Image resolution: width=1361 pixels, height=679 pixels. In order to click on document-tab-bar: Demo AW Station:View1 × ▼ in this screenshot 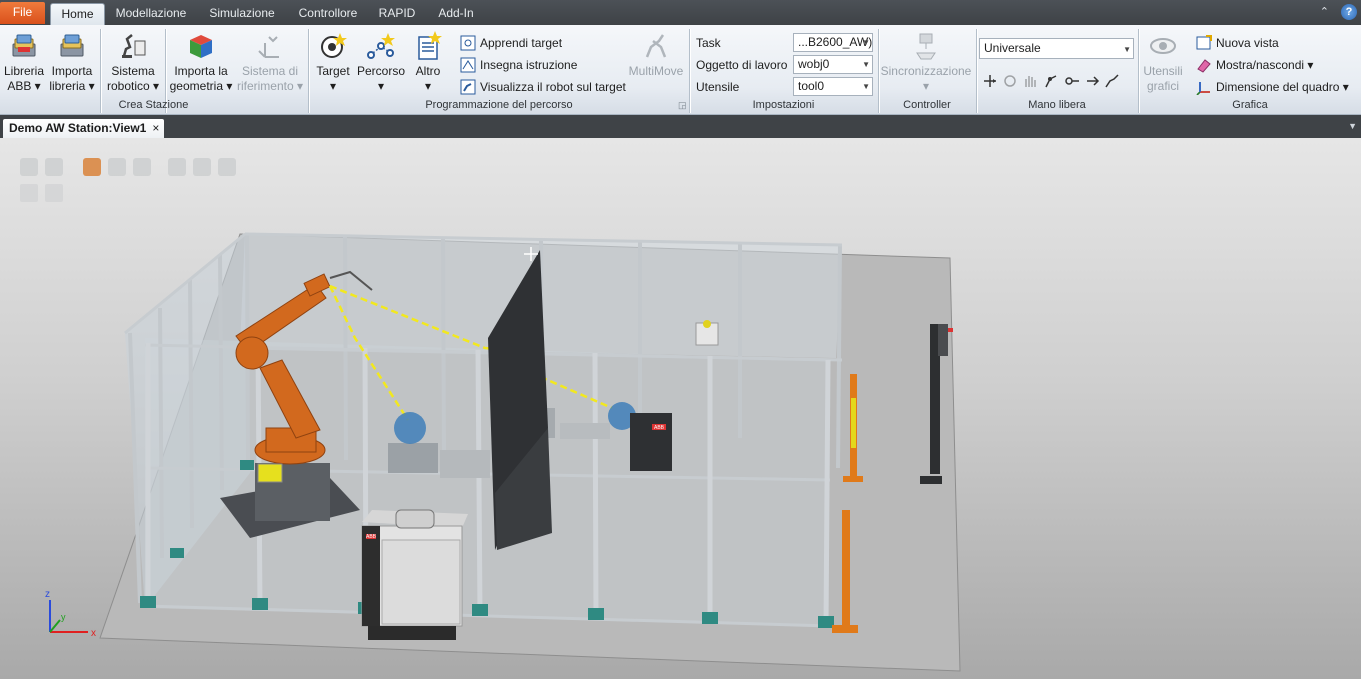, I will do `click(680, 127)`.